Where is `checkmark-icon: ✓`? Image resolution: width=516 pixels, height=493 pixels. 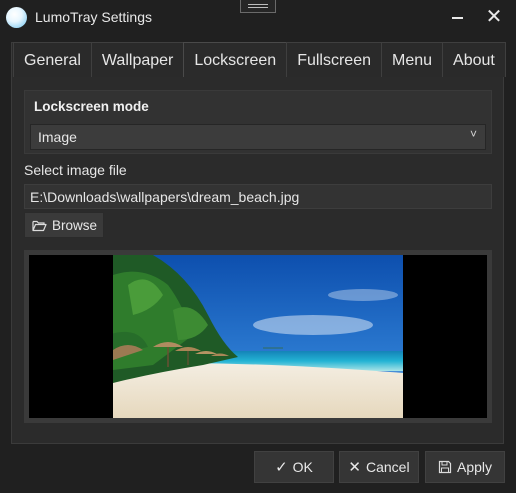 checkmark-icon: ✓ is located at coordinates (281, 467).